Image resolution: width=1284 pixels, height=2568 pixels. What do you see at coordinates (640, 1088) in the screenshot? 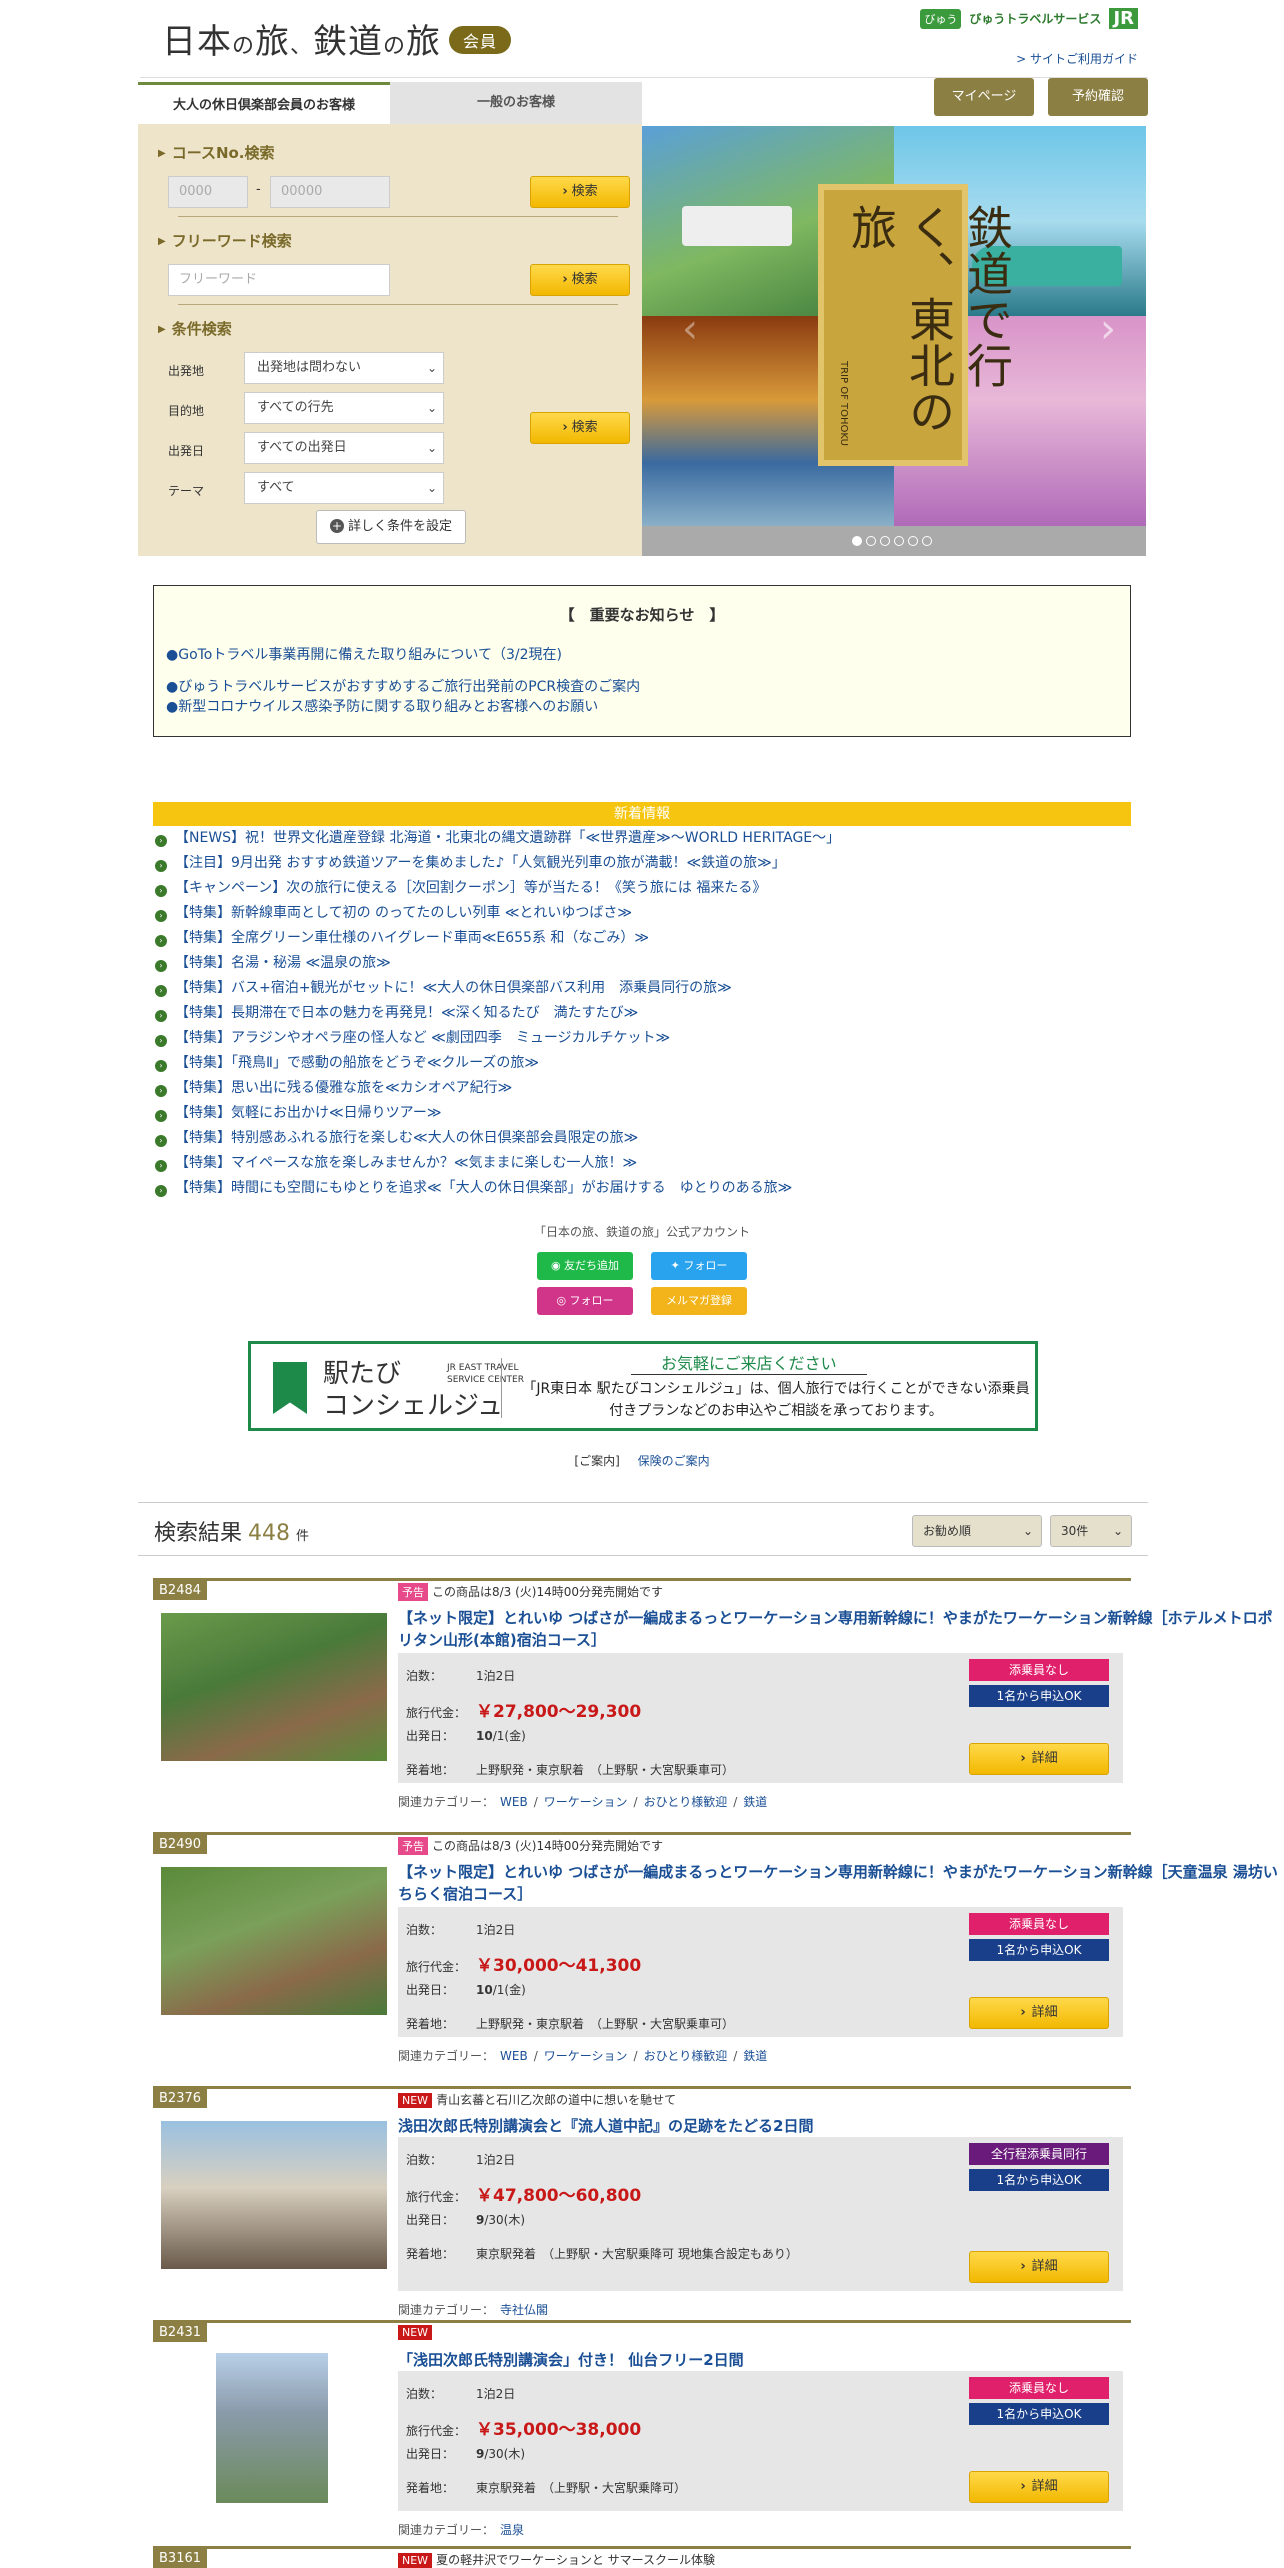
I see `news-item: › 【特集】思い出に残る優雅な旅を≪カシオペア紀行≫` at bounding box center [640, 1088].